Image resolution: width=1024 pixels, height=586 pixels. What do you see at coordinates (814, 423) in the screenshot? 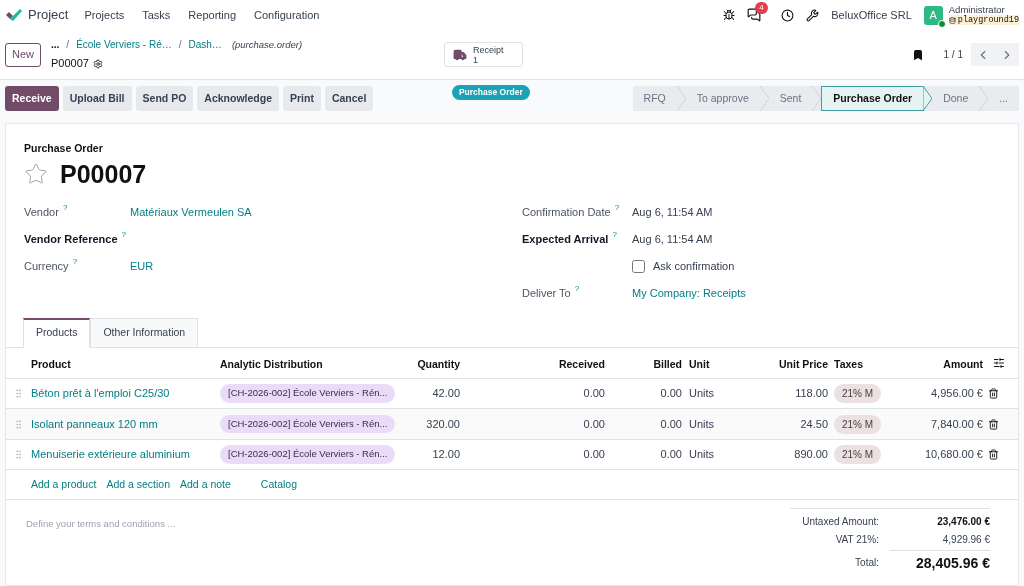
I see `table-cell: 24.50` at bounding box center [814, 423].